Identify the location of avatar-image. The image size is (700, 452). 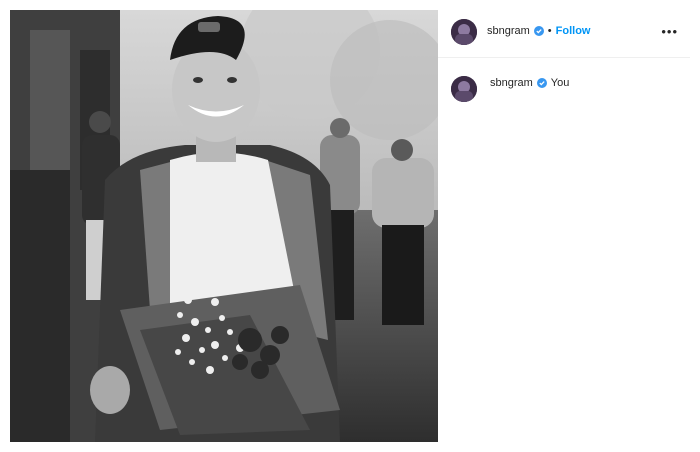
(464, 32).